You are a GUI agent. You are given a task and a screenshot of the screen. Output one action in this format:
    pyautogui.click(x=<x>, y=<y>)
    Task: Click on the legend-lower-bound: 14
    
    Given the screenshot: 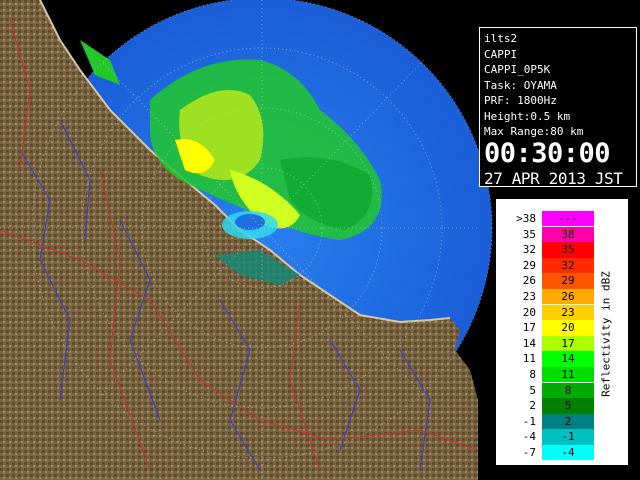 What is the action you would take?
    pyautogui.click(x=529, y=343)
    